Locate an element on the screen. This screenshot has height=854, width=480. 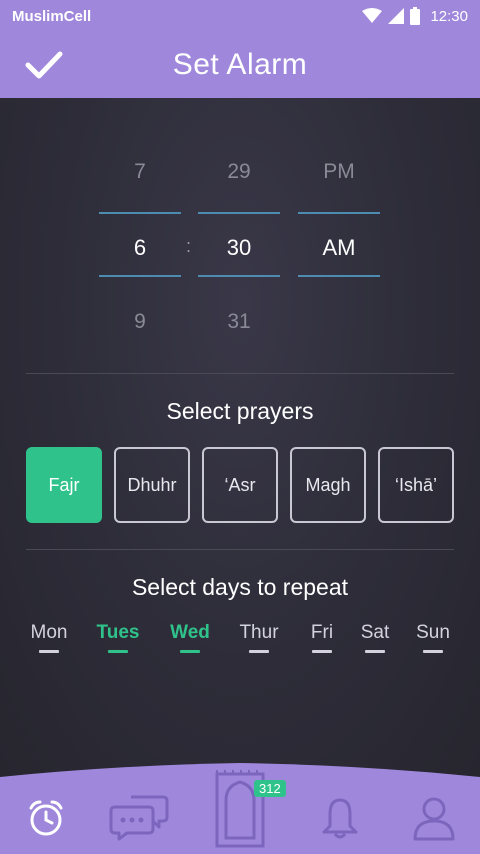
day-wed: Wed is located at coordinates (190, 637).